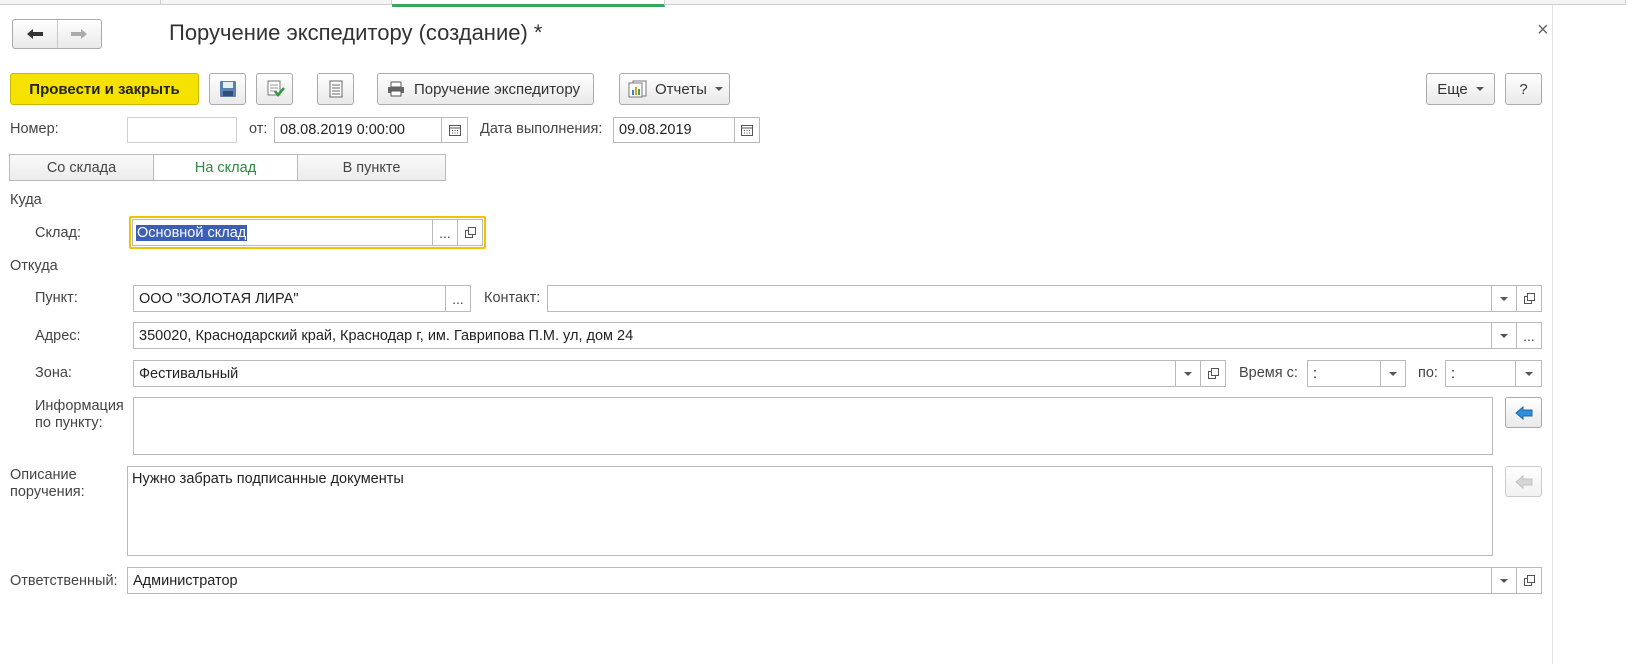 This screenshot has height=664, width=1632. What do you see at coordinates (528, 3) in the screenshot?
I see `app-tab-active` at bounding box center [528, 3].